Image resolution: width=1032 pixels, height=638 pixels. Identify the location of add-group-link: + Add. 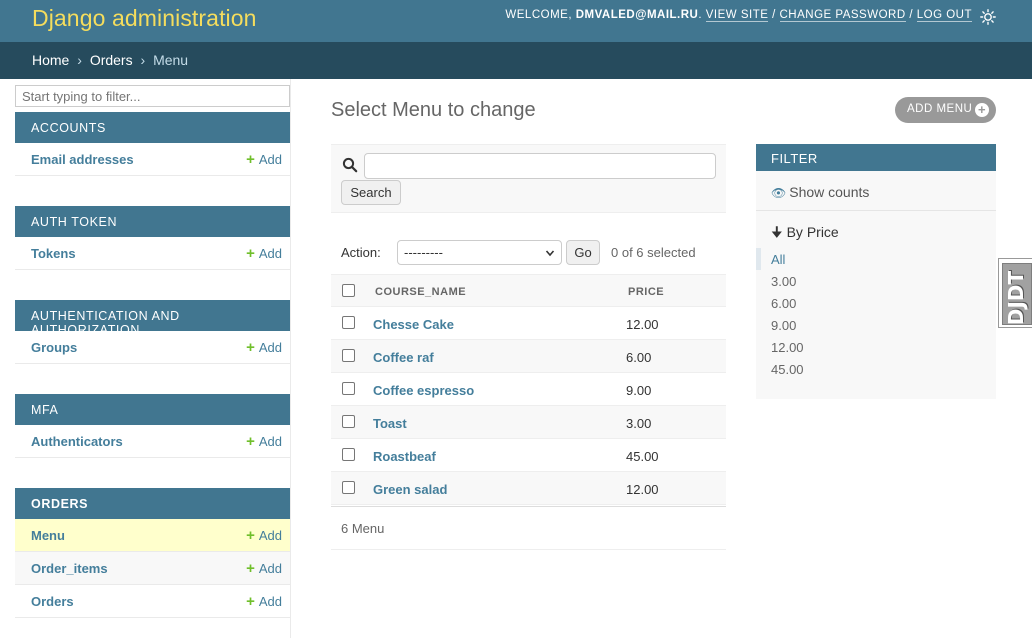
(264, 347).